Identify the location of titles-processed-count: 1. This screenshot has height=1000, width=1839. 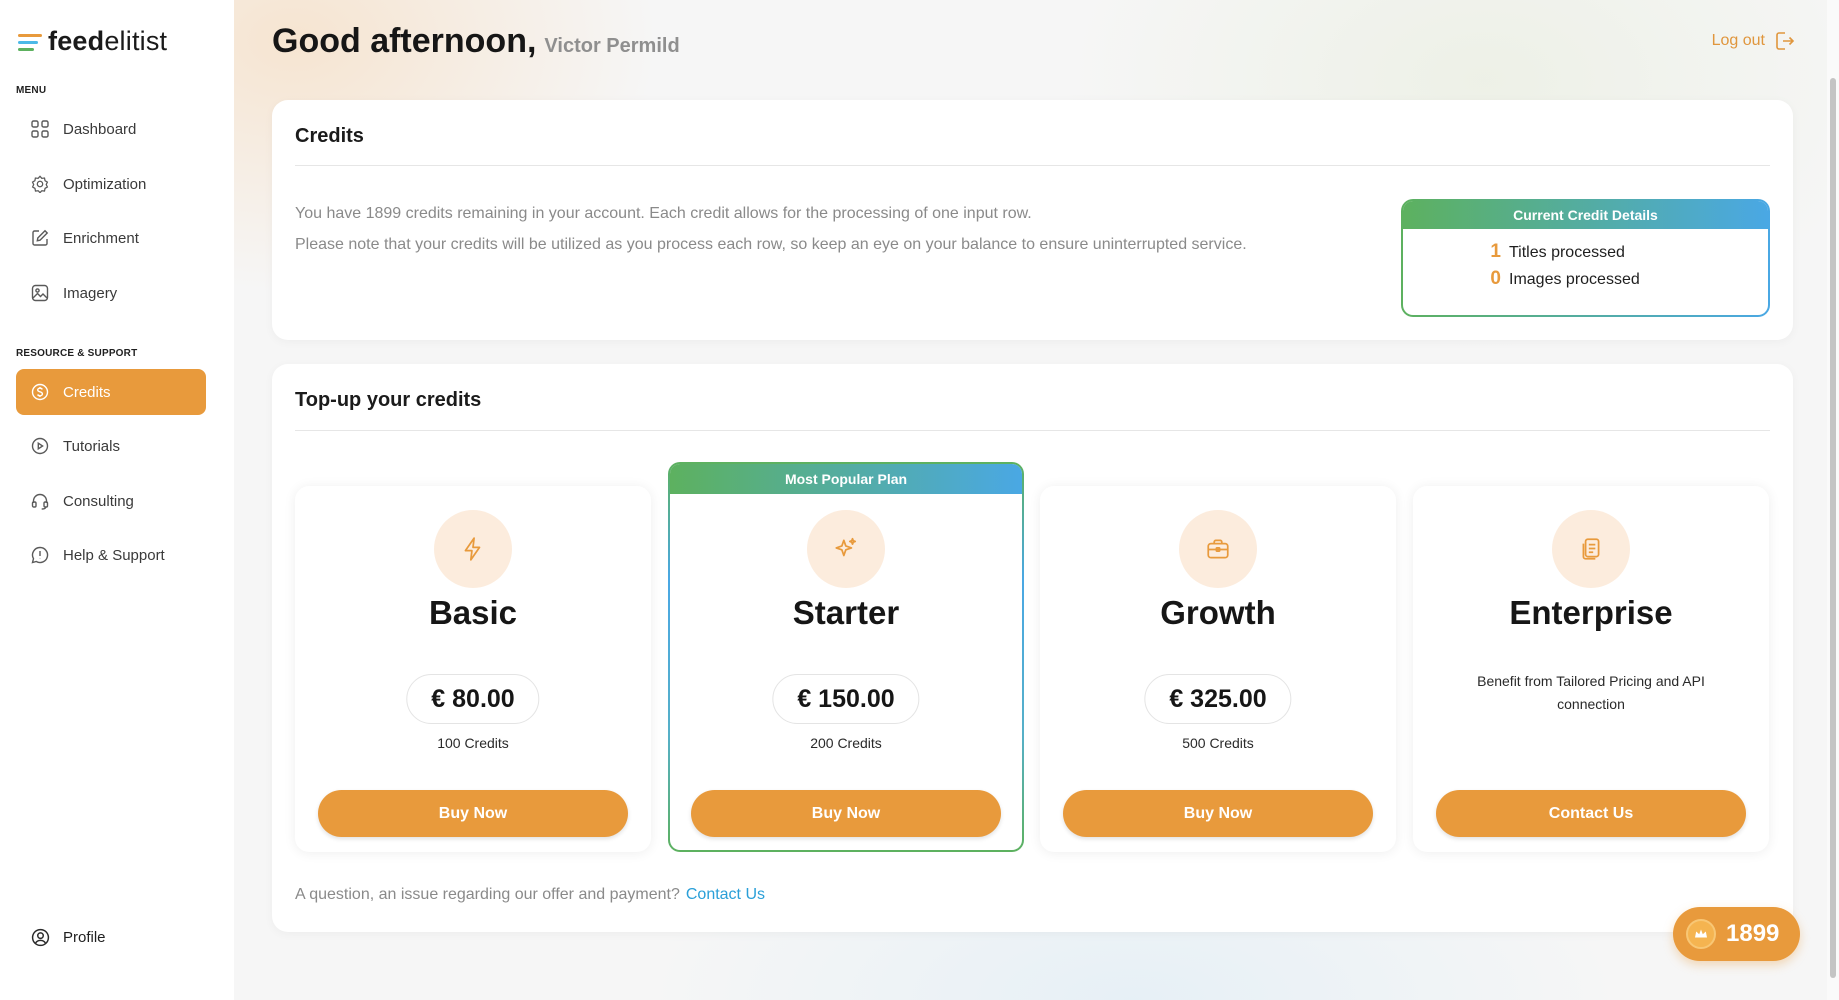
(1495, 251).